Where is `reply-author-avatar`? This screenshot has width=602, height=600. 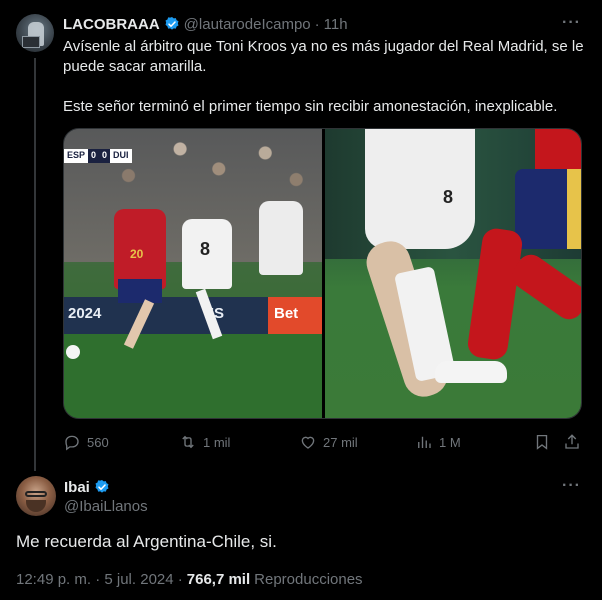 reply-author-avatar is located at coordinates (36, 496).